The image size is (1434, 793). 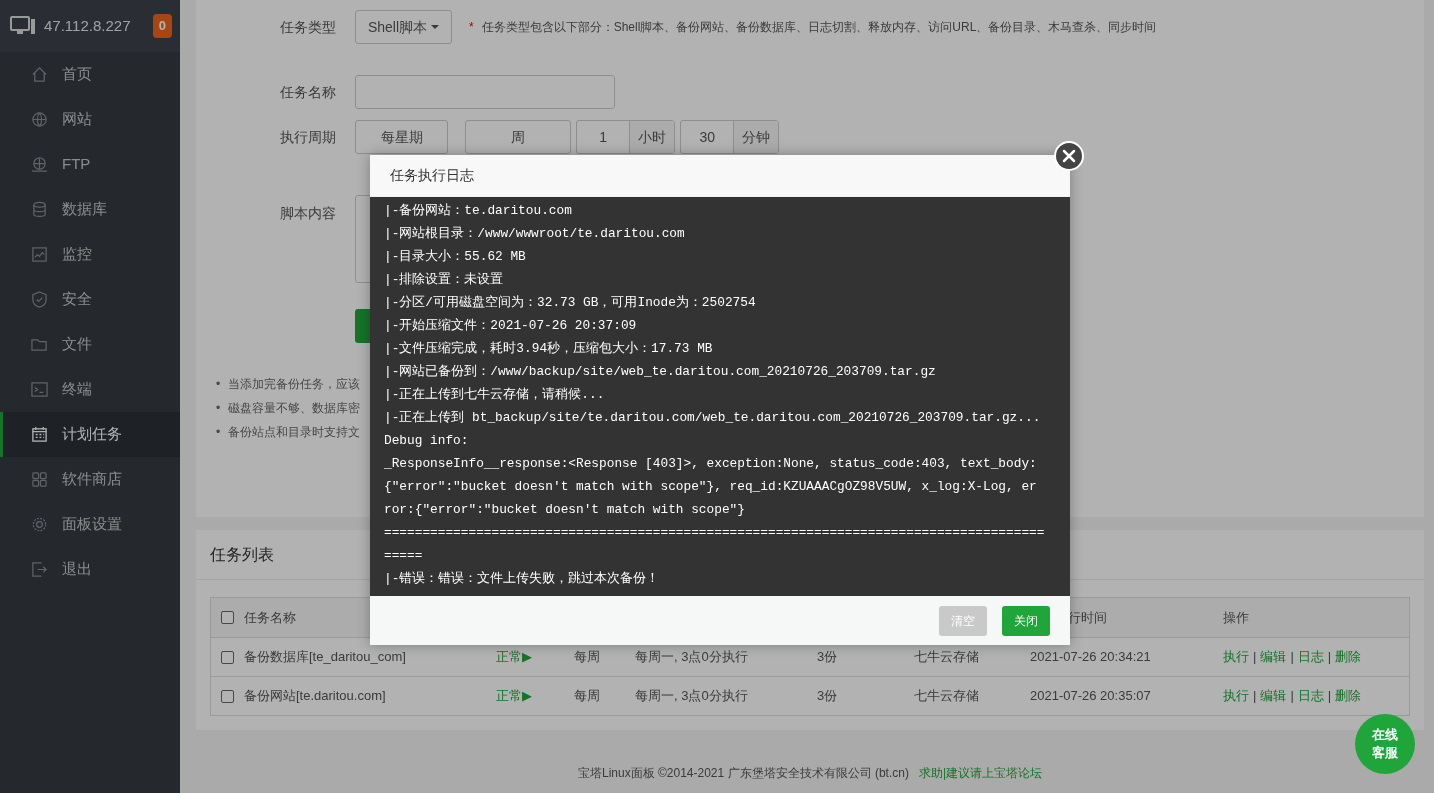 What do you see at coordinates (242, 554) in the screenshot?
I see `panel-title: 任务列表` at bounding box center [242, 554].